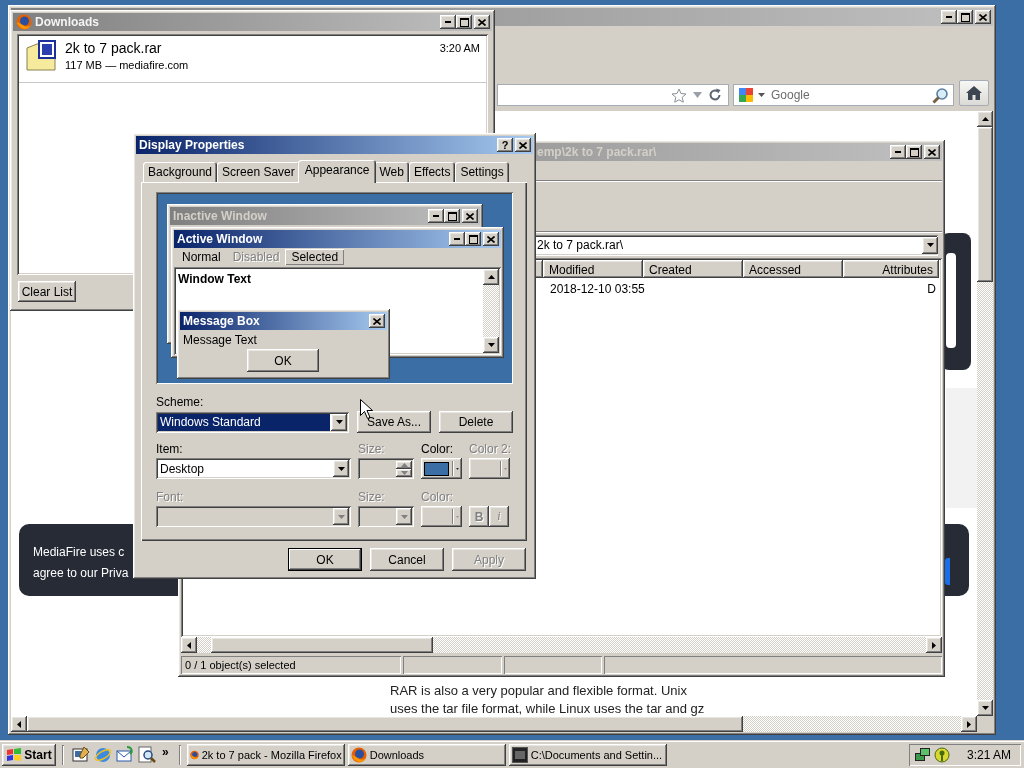 The width and height of the screenshot is (1024, 768). I want to click on taskbar-button: Downloads, so click(426, 755).